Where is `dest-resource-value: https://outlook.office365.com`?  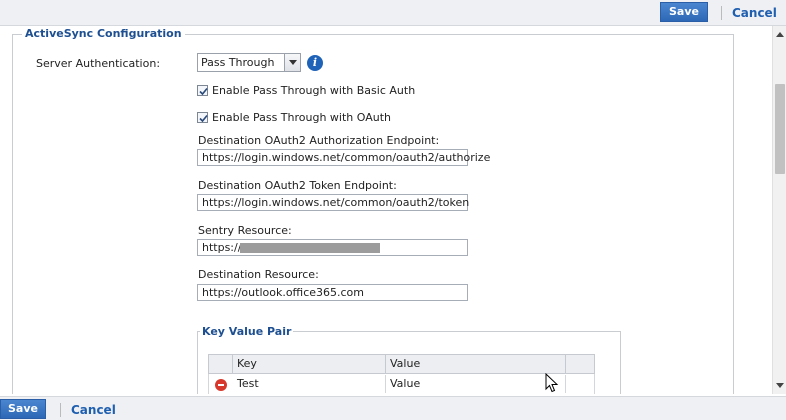 dest-resource-value: https://outlook.office365.com is located at coordinates (283, 292).